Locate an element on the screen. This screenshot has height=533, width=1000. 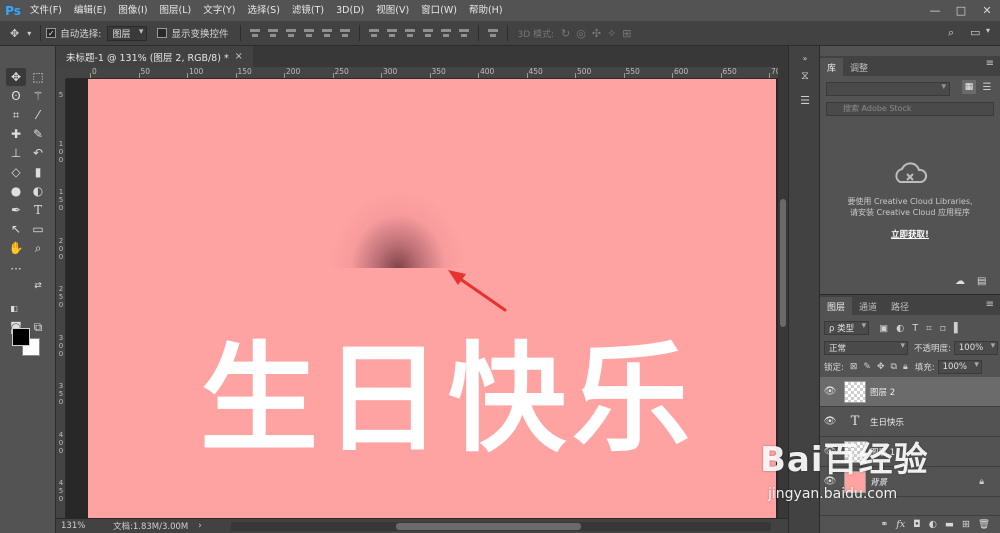
eyedropper-tool-icon: ⁄ is located at coordinates (38, 115).